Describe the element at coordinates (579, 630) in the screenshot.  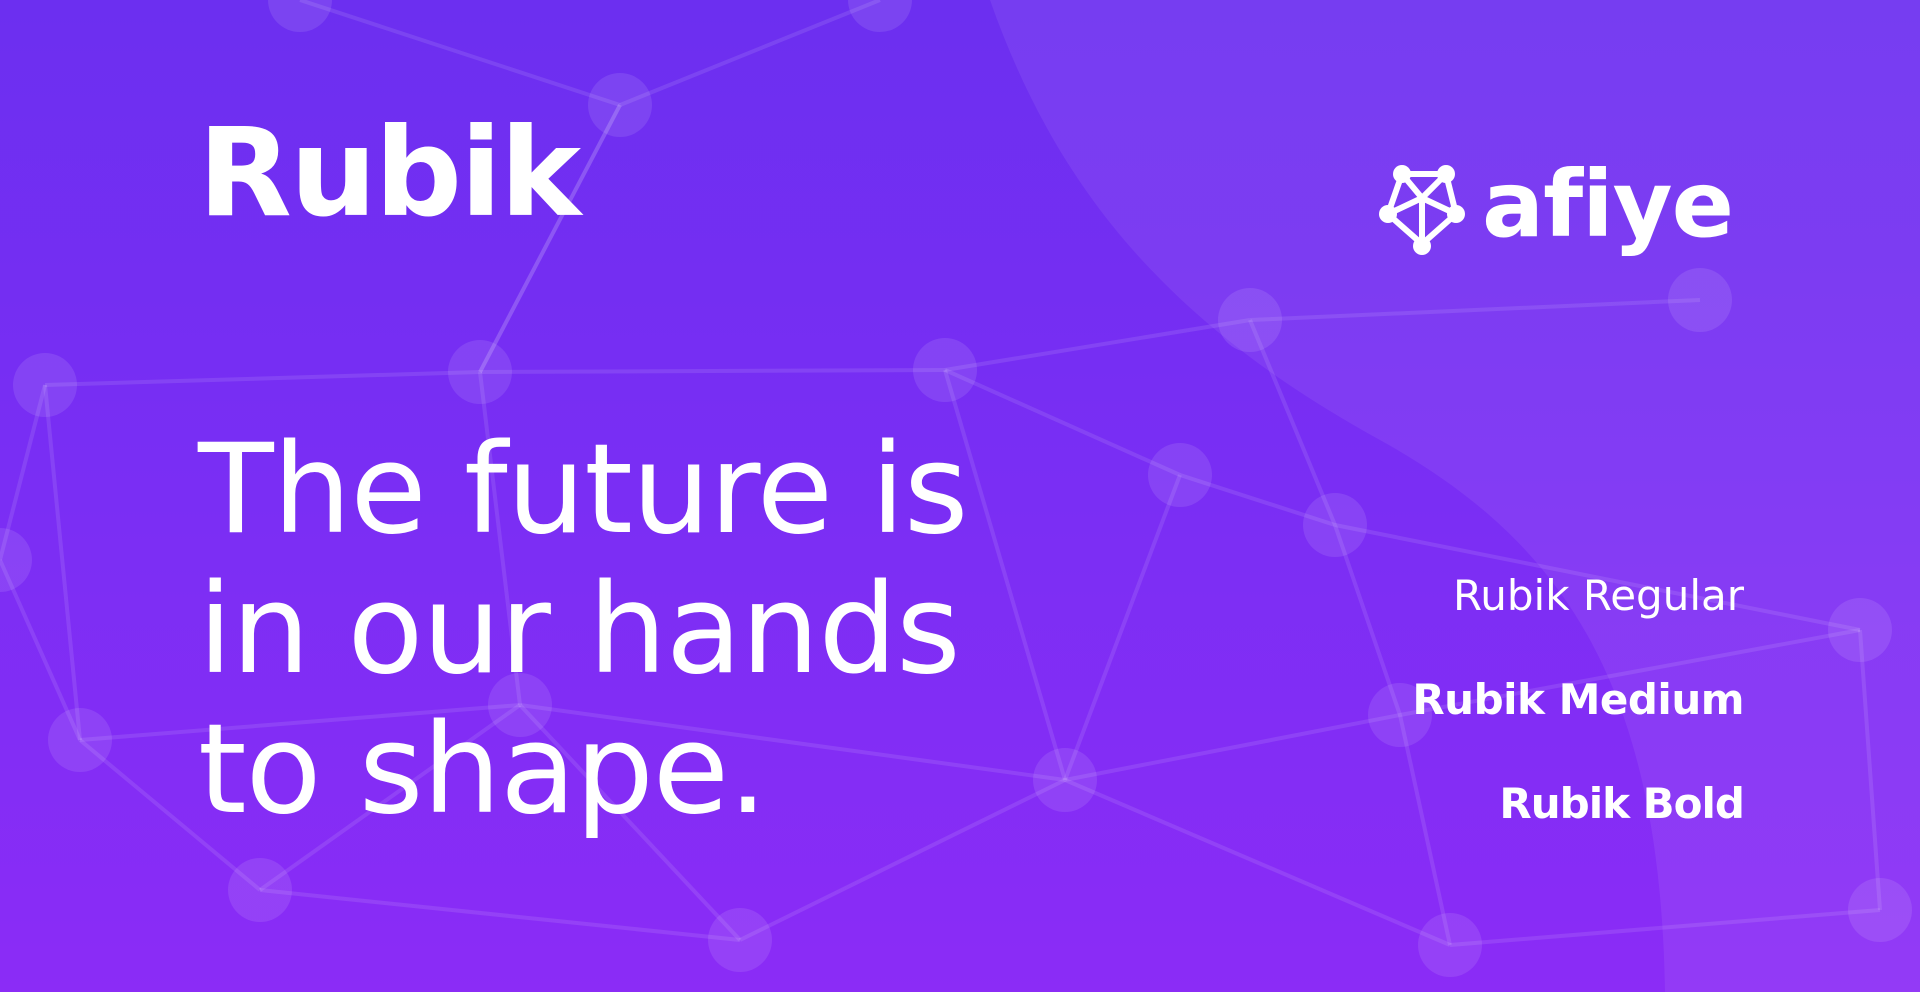
I see `tagline-line: in our hands` at that location.